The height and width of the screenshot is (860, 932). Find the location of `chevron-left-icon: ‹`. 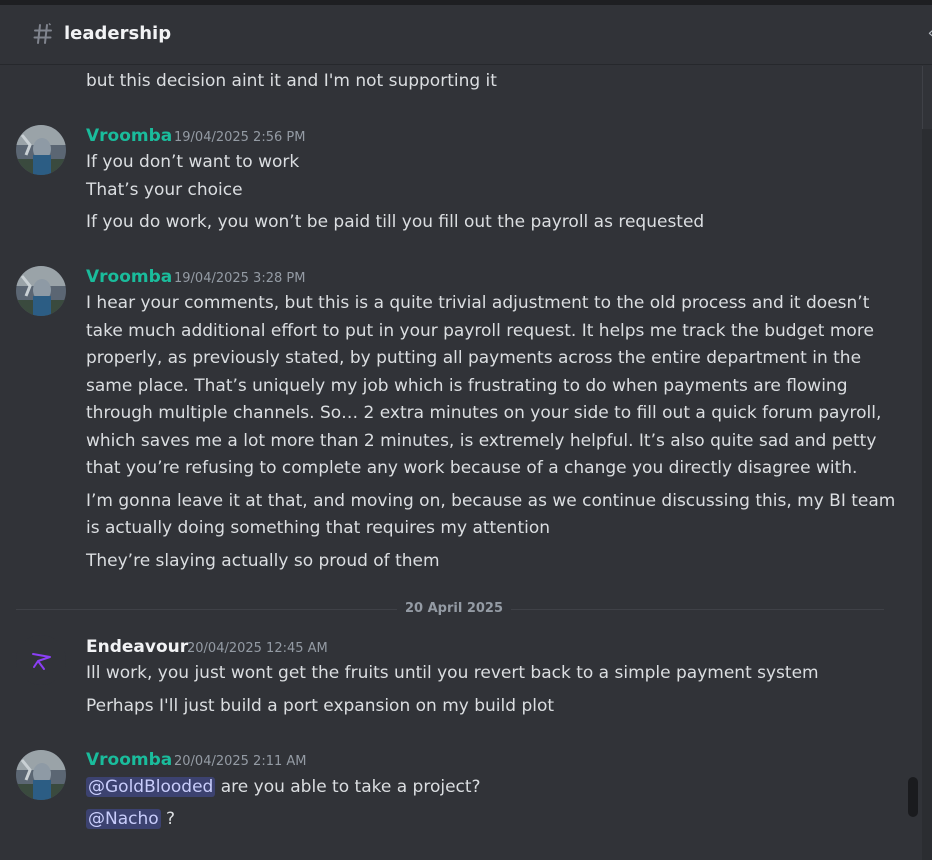

chevron-left-icon: ‹ is located at coordinates (930, 32).